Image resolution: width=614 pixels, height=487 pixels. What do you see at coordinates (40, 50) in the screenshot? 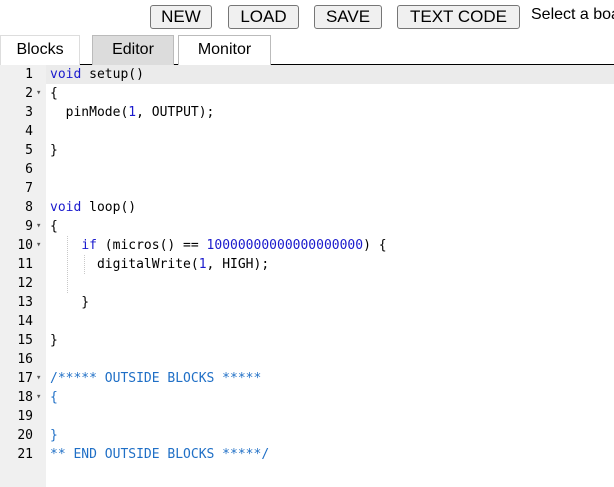
I see `tab-blocks: Blocks` at bounding box center [40, 50].